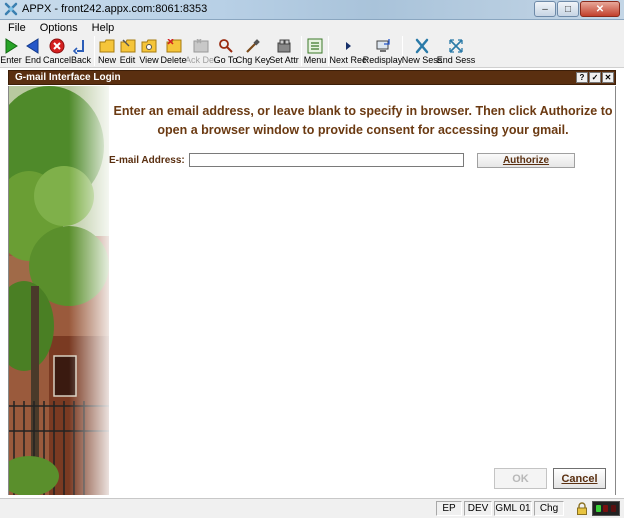 Image resolution: width=624 pixels, height=518 pixels. I want to click on toolbar-label: New, so click(106, 60).